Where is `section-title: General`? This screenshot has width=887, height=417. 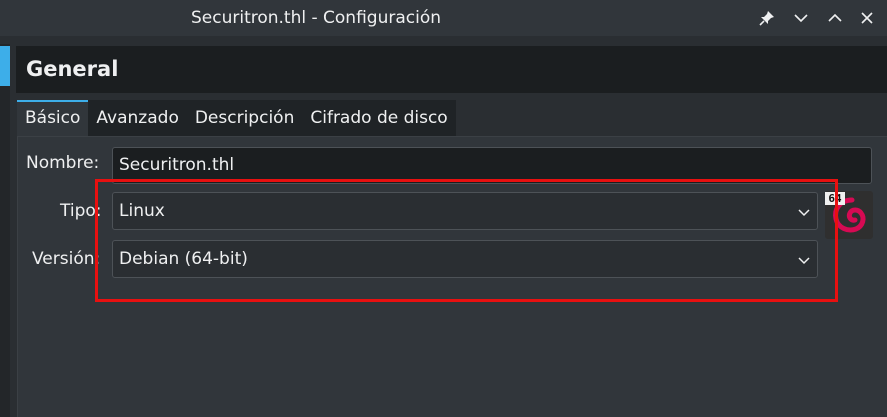 section-title: General is located at coordinates (72, 69).